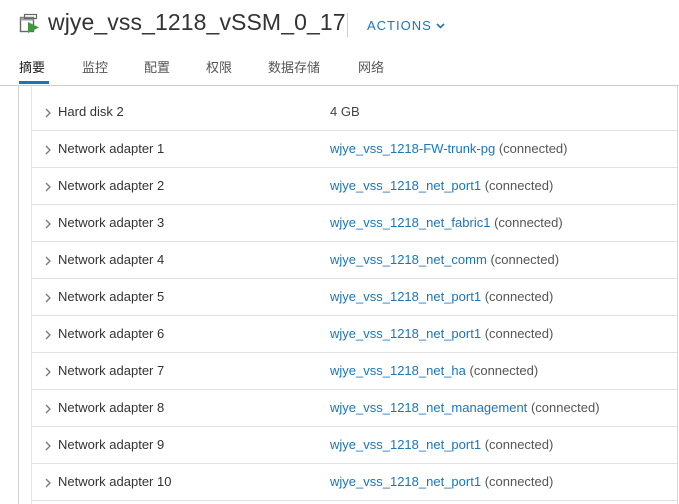 The image size is (679, 504). Describe the element at coordinates (339, 68) in the screenshot. I see `tab-bar: 摘要 监控 配置 权限 数据存储 网络` at that location.